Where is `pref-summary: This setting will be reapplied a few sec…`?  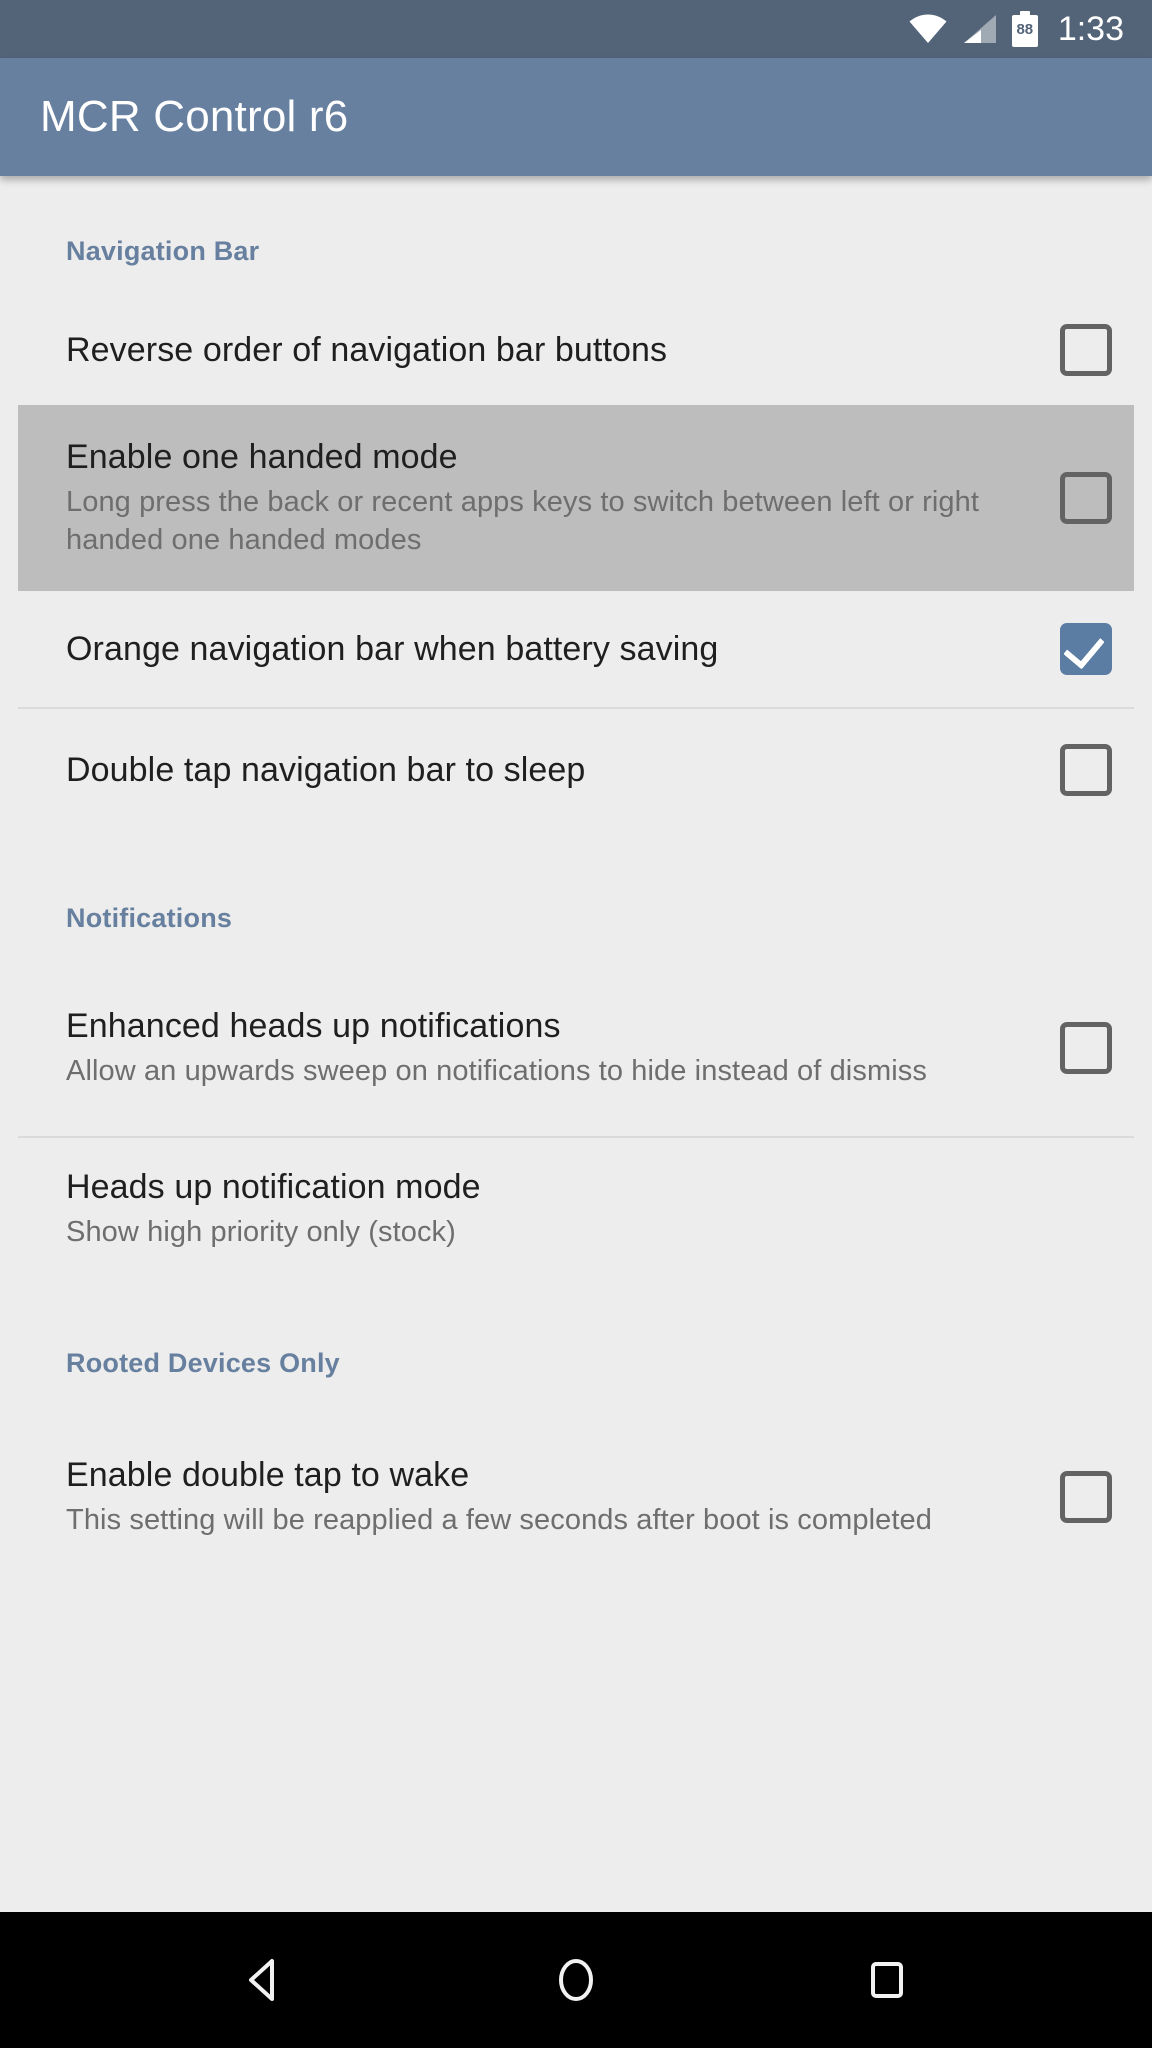 pref-summary: This setting will be reapplied a few sec… is located at coordinates (499, 1520).